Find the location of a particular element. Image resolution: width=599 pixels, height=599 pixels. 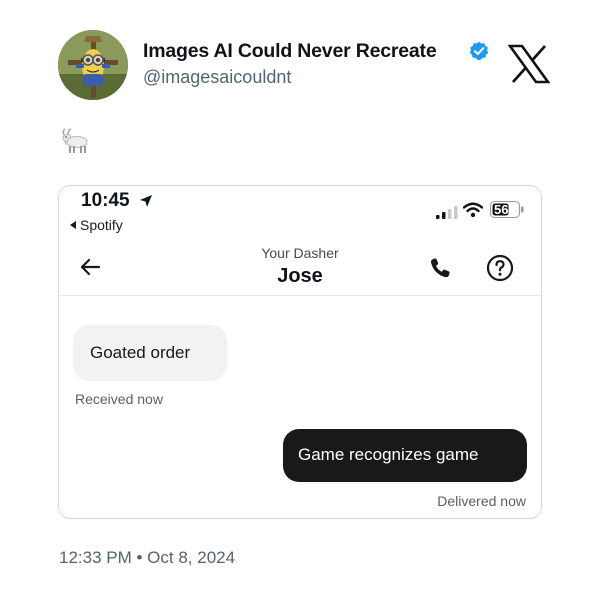

post-timestamp: 12:33 PM • Oct 8, 2024 is located at coordinates (147, 558).